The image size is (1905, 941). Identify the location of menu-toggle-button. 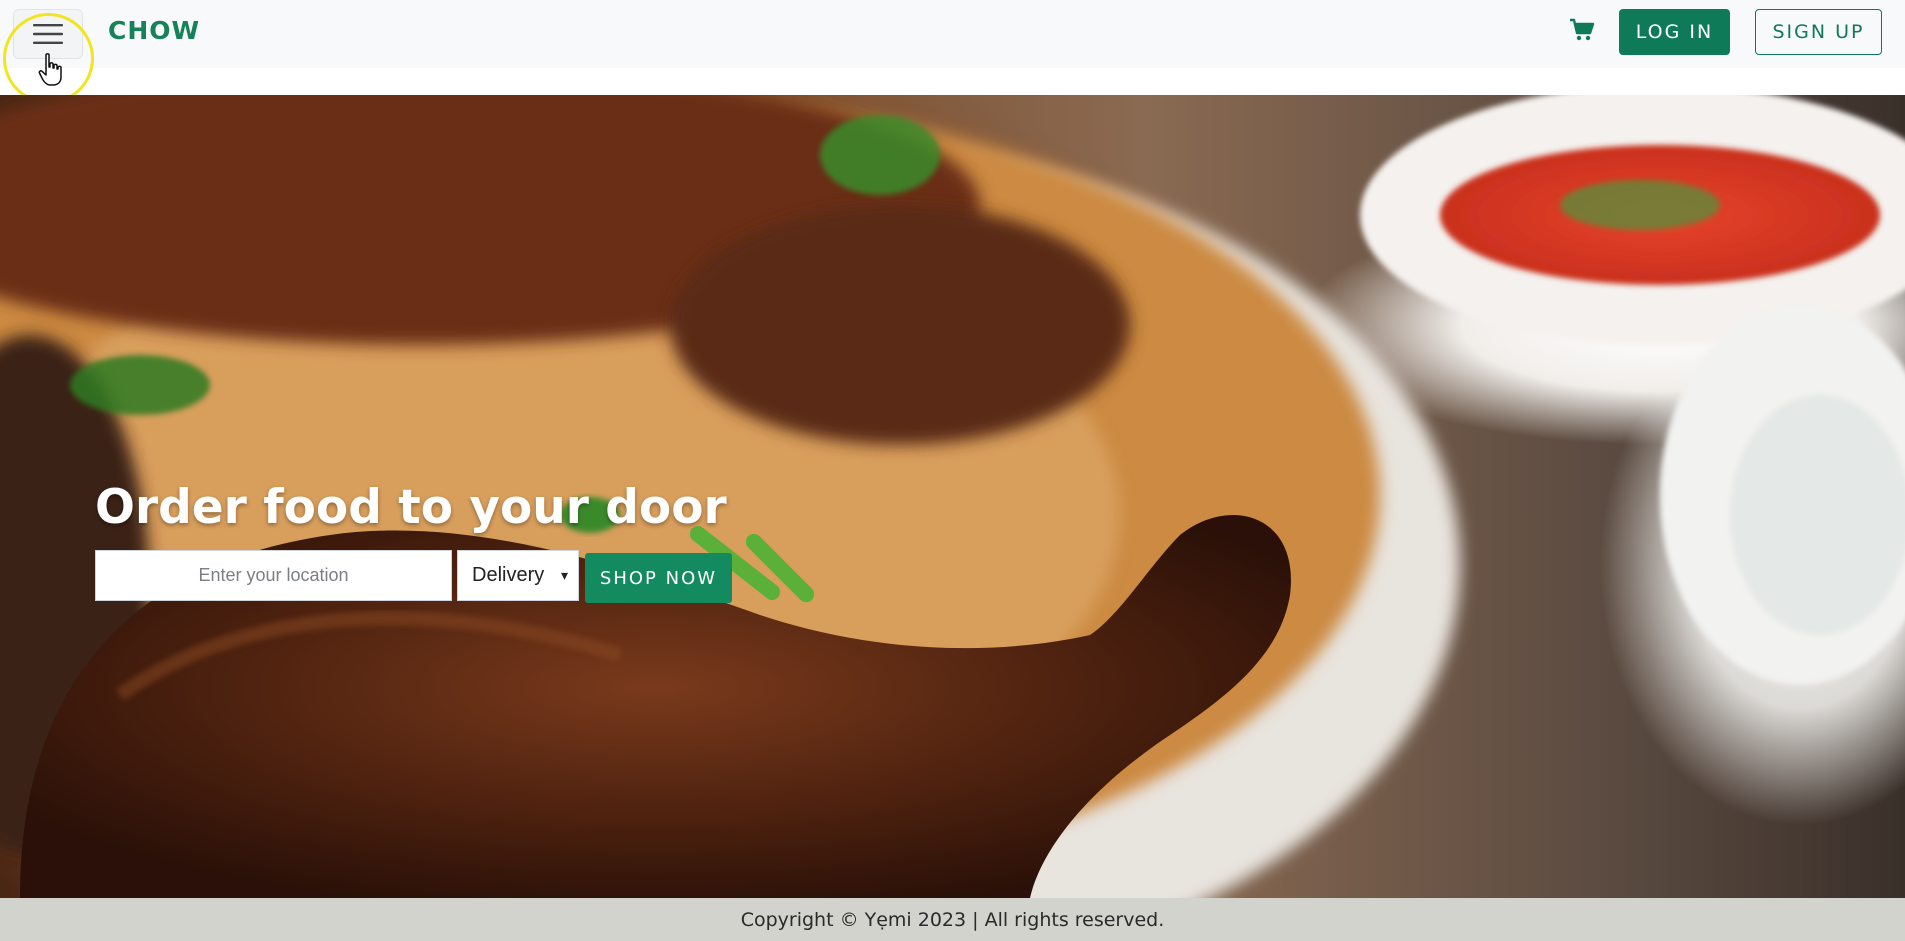
(48, 34).